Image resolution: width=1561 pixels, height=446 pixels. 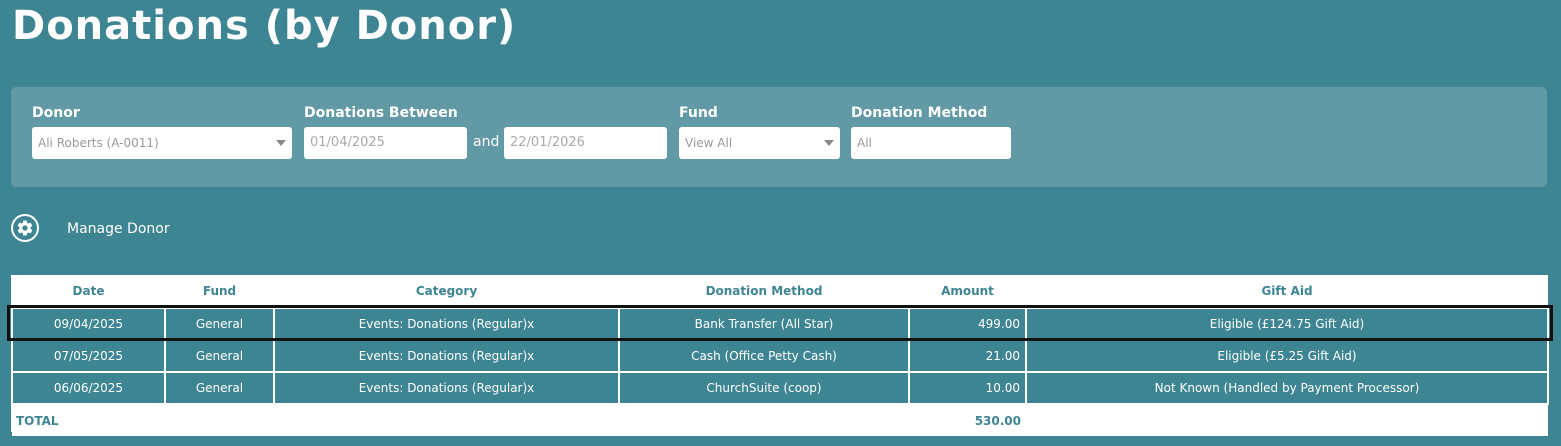 I want to click on cell-amount: 499.00, so click(x=967, y=324).